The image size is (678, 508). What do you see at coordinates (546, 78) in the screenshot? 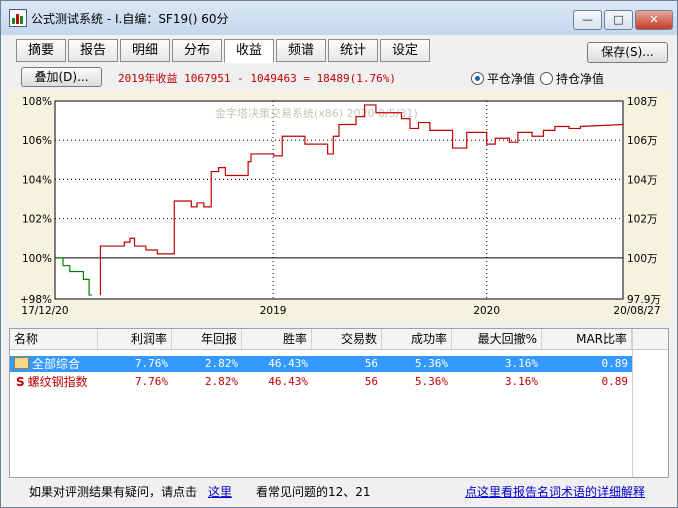
I see `radio-unchecked-icon` at bounding box center [546, 78].